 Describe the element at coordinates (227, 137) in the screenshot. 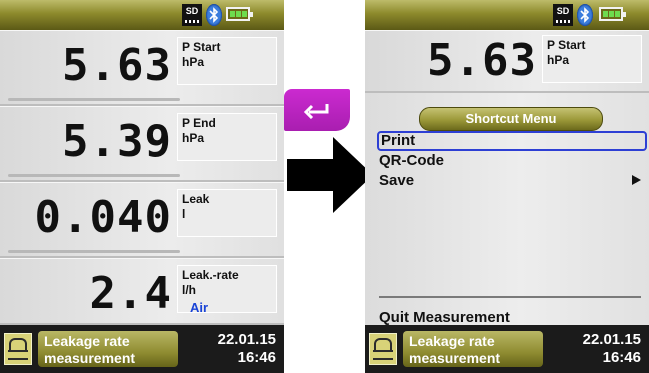

I see `p-end-labels: P End hPa` at that location.